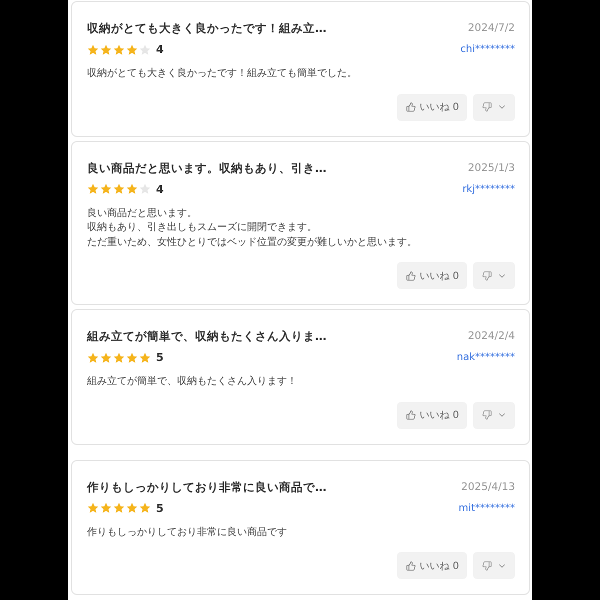 Image resolution: width=600 pixels, height=600 pixels. What do you see at coordinates (490, 28) in the screenshot?
I see `review-date: 2024/7/2` at bounding box center [490, 28].